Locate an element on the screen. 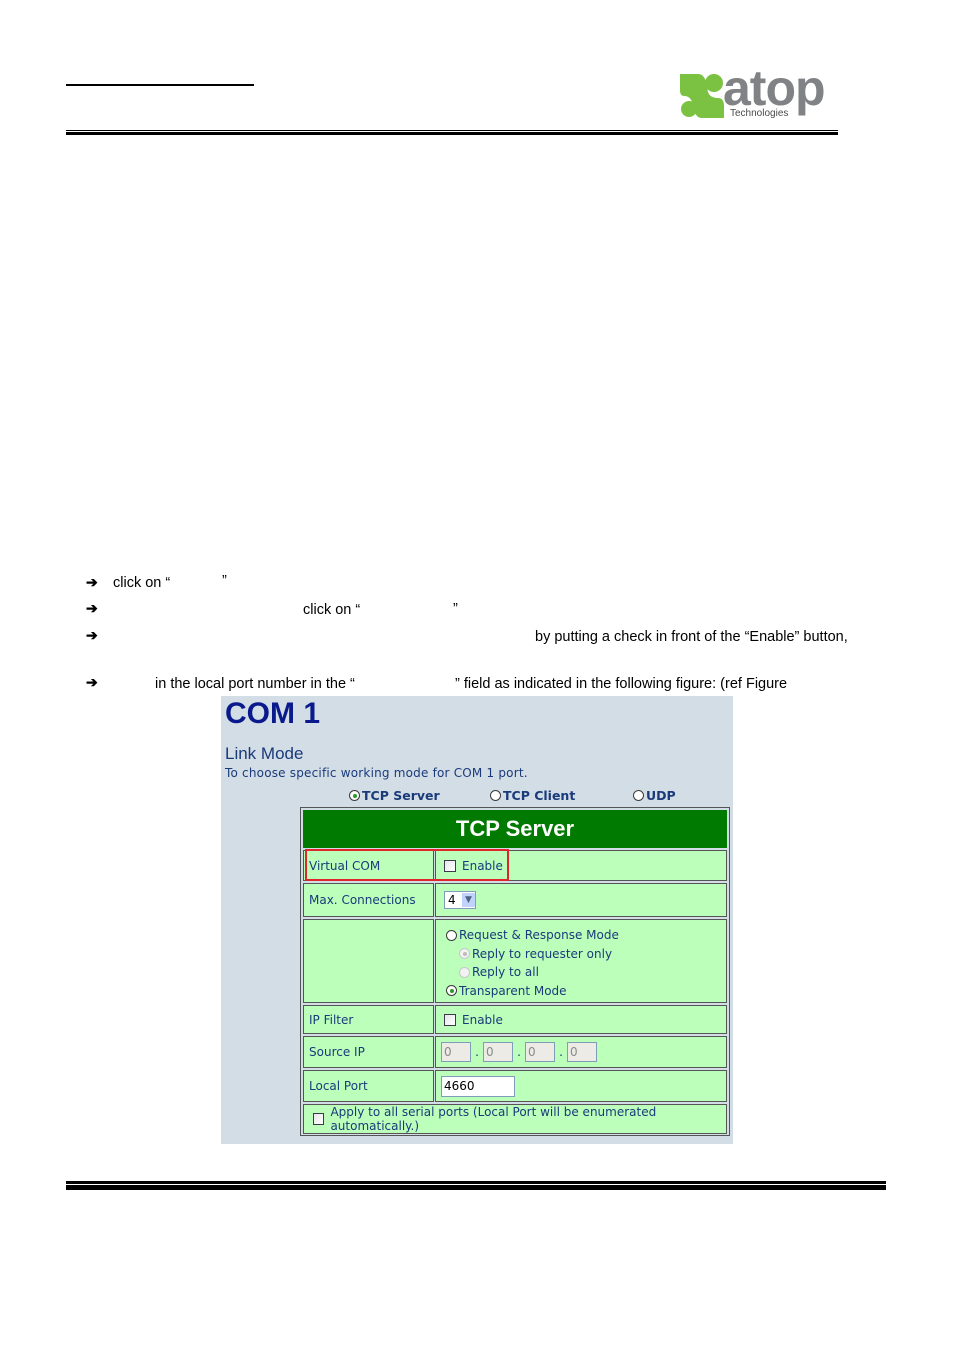 Image resolution: width=954 pixels, height=1350 pixels. radio-reply-to-all: Reply to all is located at coordinates (532, 972).